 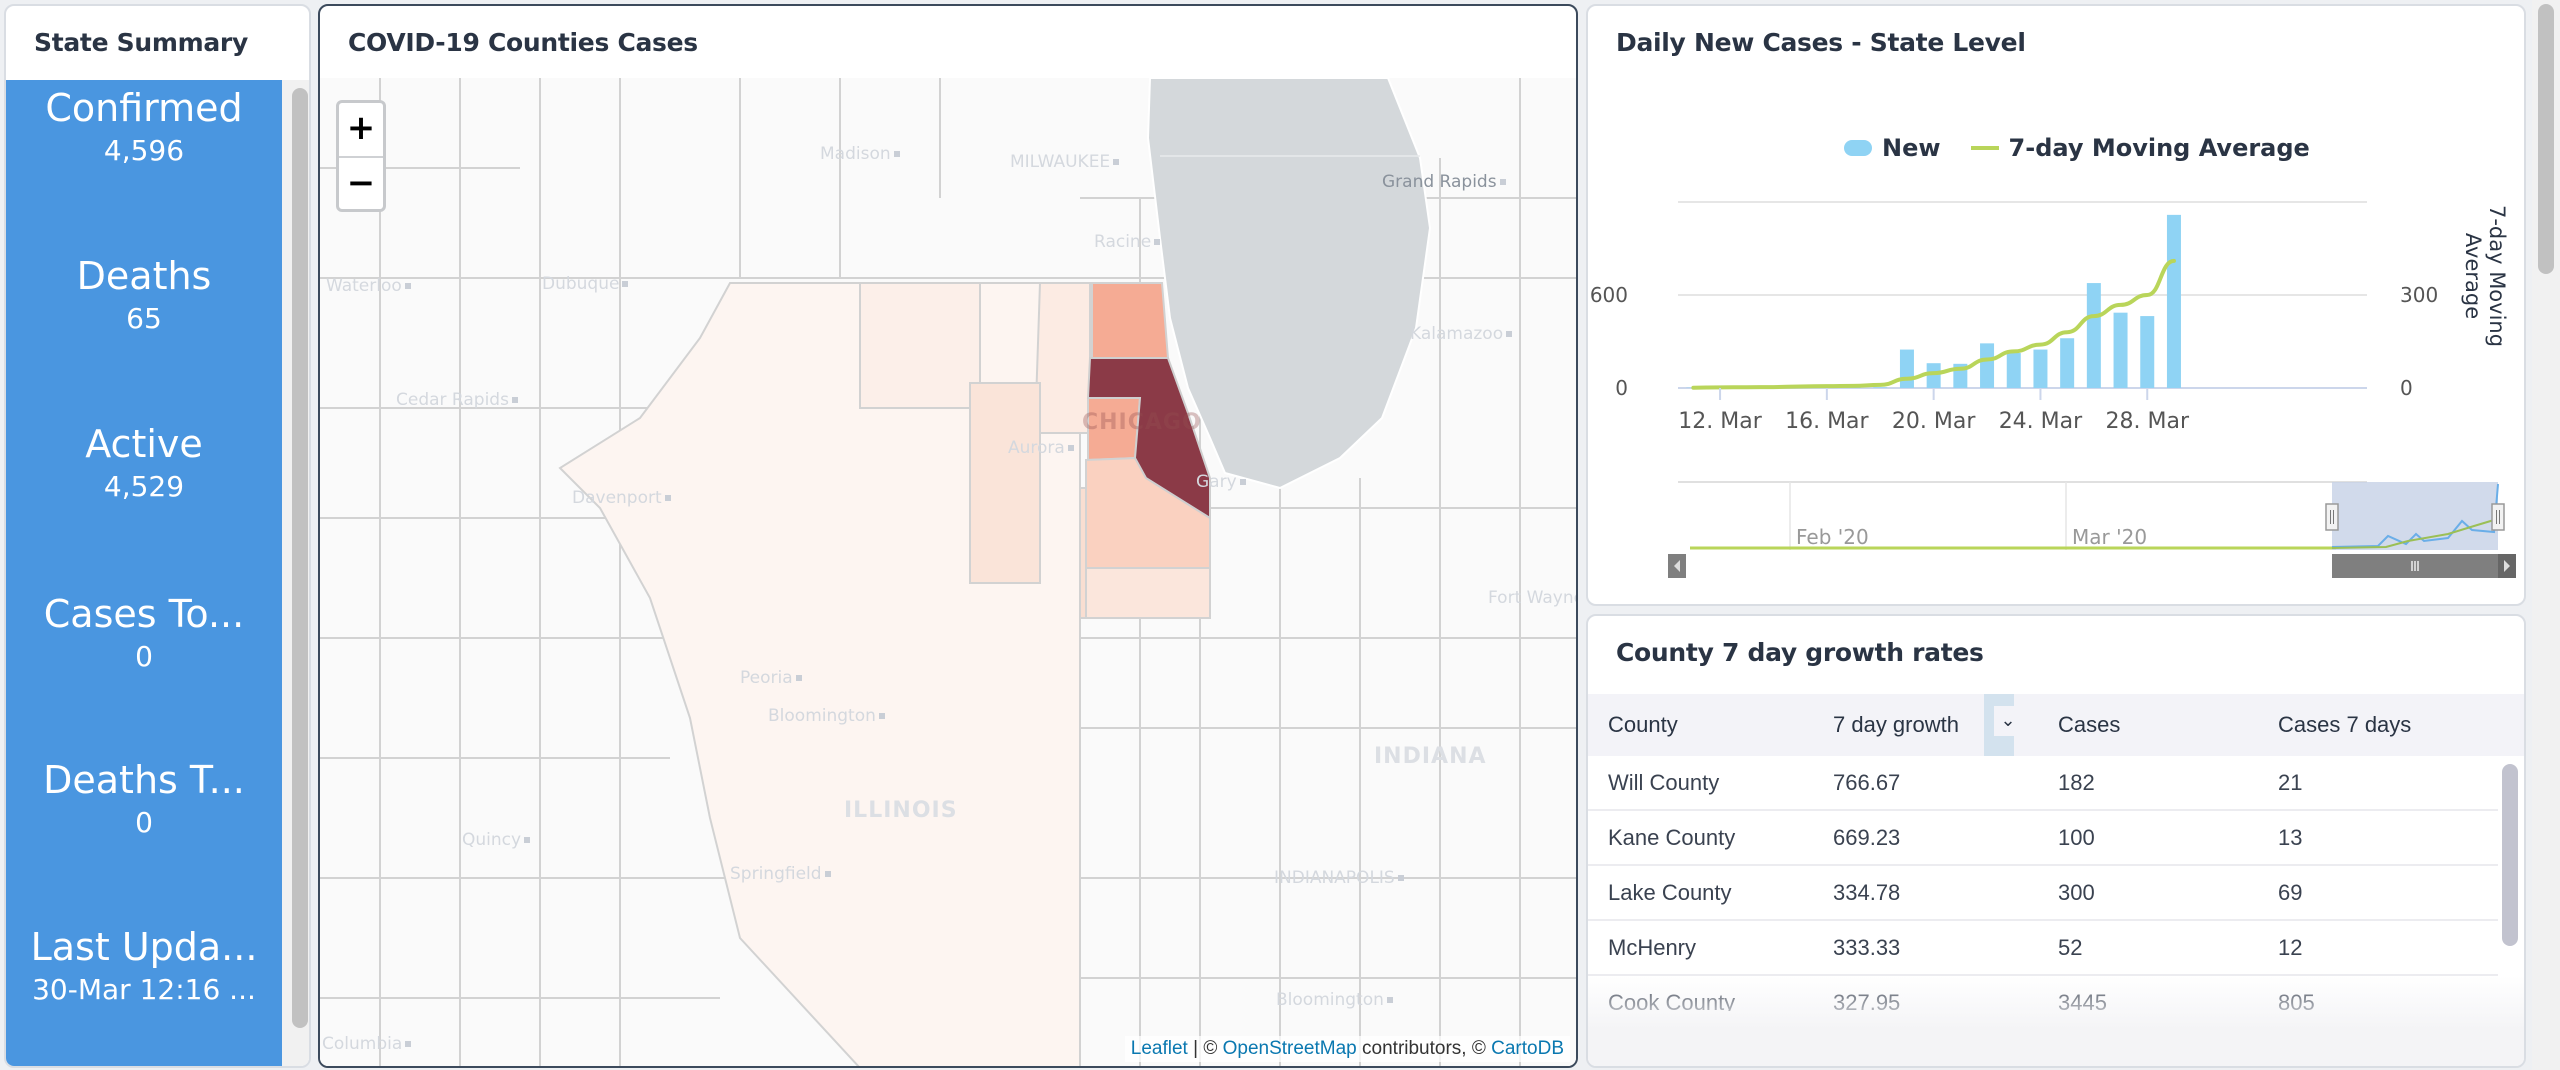 What do you see at coordinates (2070, 947) in the screenshot?
I see `cases-cell: 52` at bounding box center [2070, 947].